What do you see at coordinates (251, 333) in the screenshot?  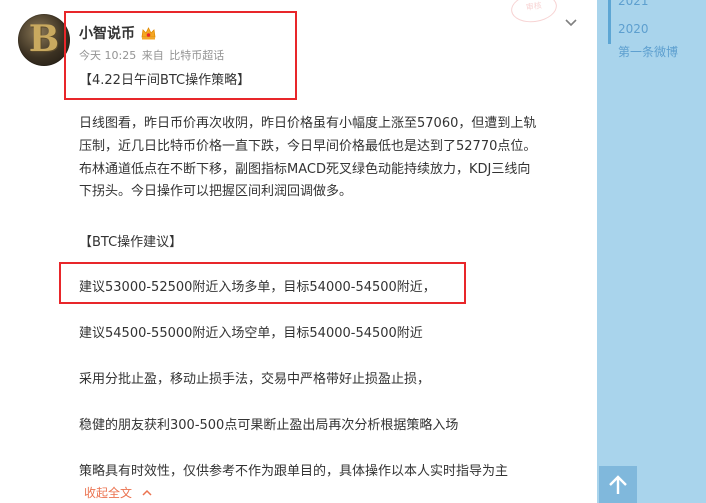 I see `suggestion-short: 建议54500-55000附近入场空单，目标54000-54500附近` at bounding box center [251, 333].